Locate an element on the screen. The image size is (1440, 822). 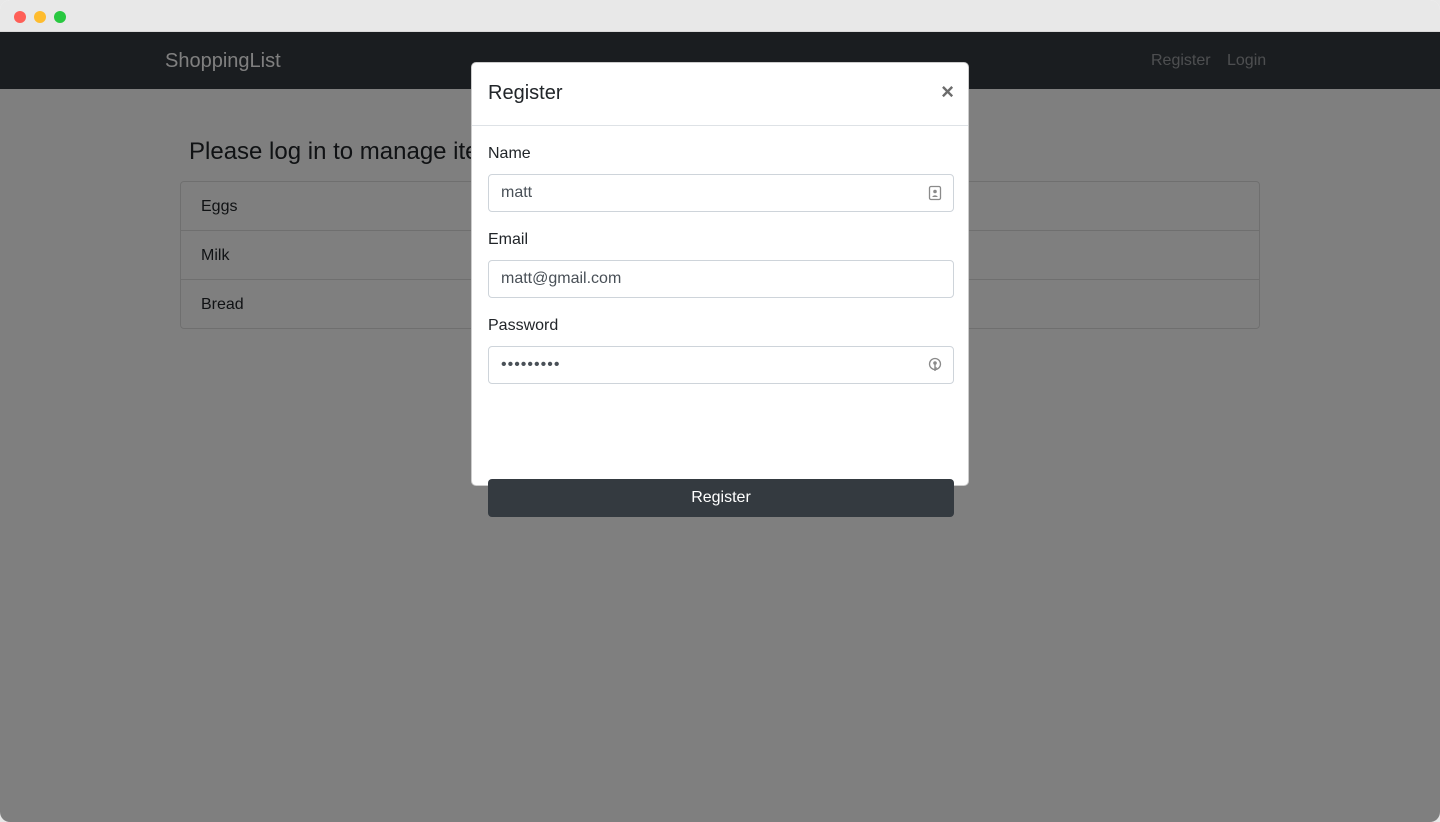
email-input-value: matt@gmail.com is located at coordinates (561, 278).